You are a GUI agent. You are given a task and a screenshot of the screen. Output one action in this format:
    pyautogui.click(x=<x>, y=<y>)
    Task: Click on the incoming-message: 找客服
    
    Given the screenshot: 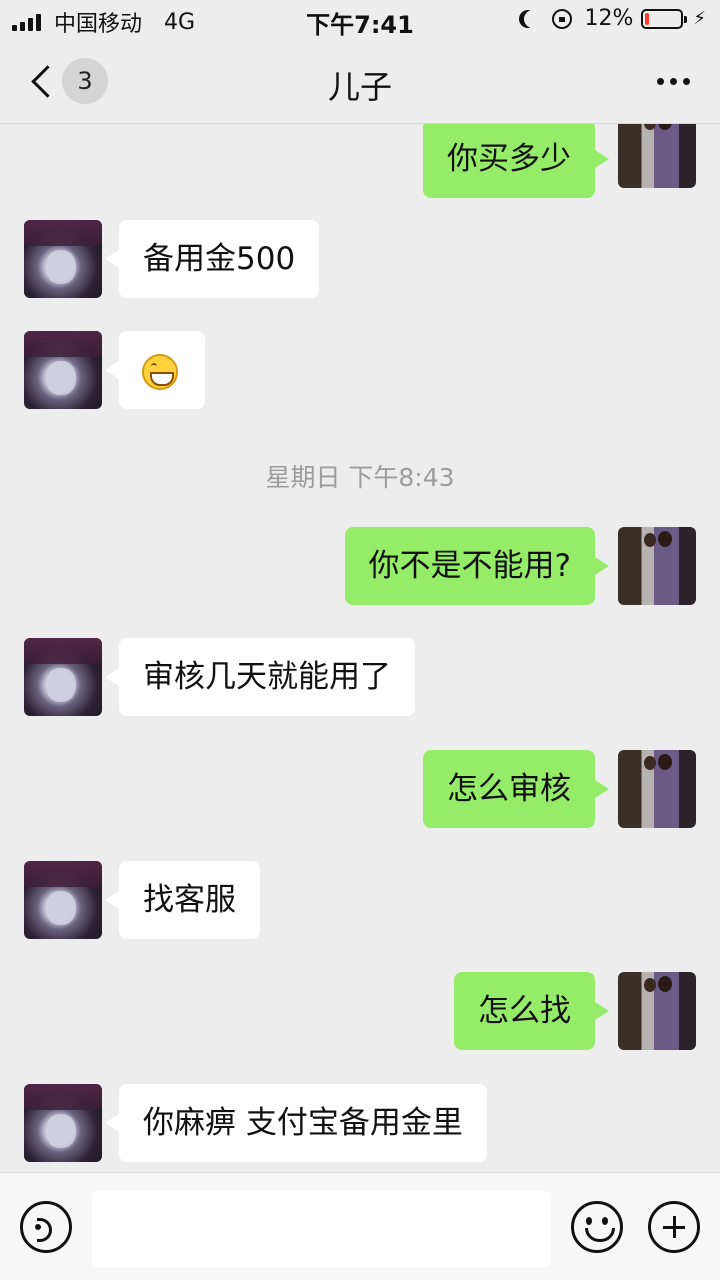 What is the action you would take?
    pyautogui.click(x=182, y=900)
    